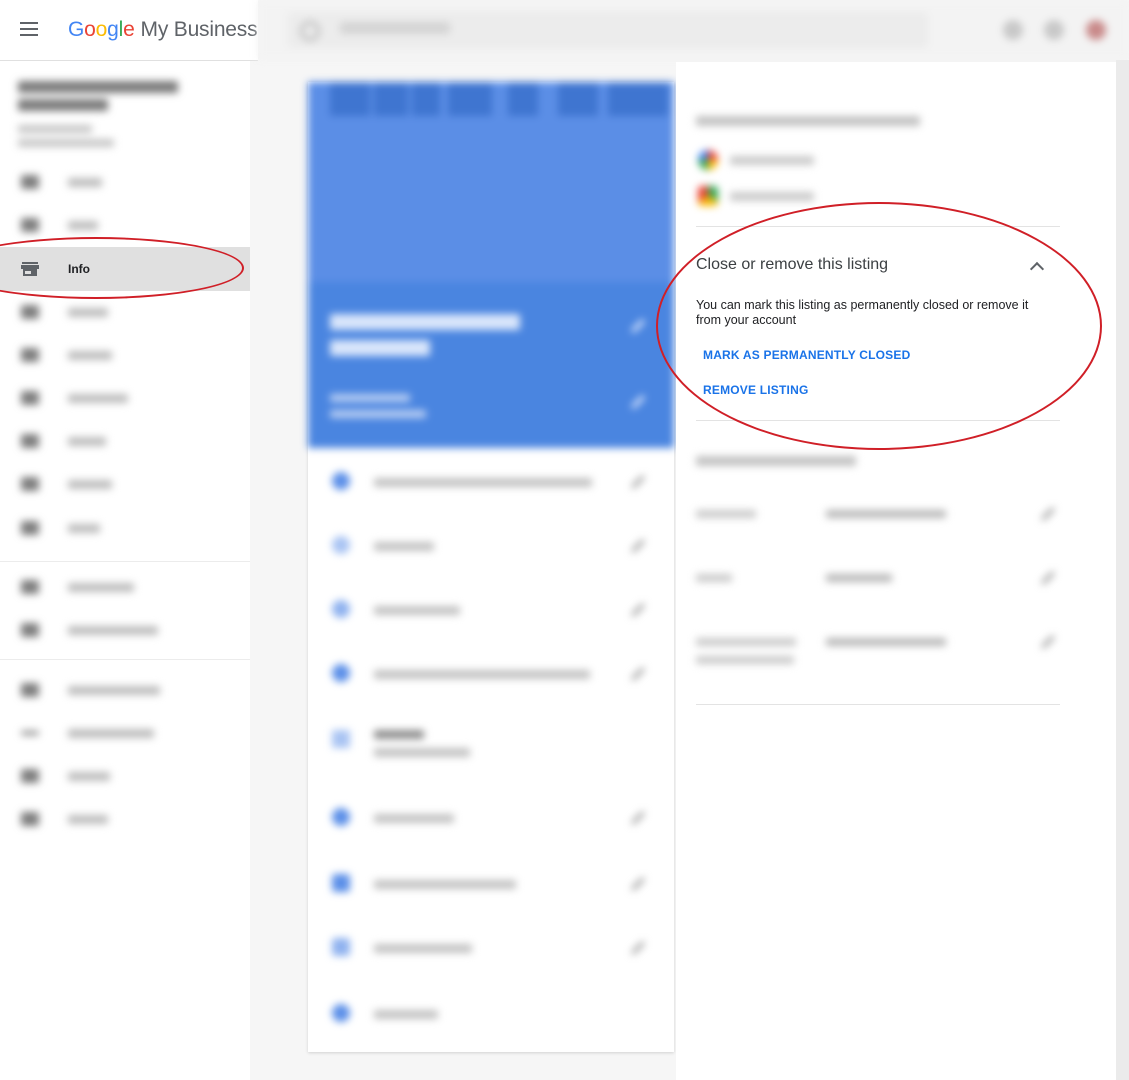  I want to click on sidebar-item-create-ad, so click(125, 587).